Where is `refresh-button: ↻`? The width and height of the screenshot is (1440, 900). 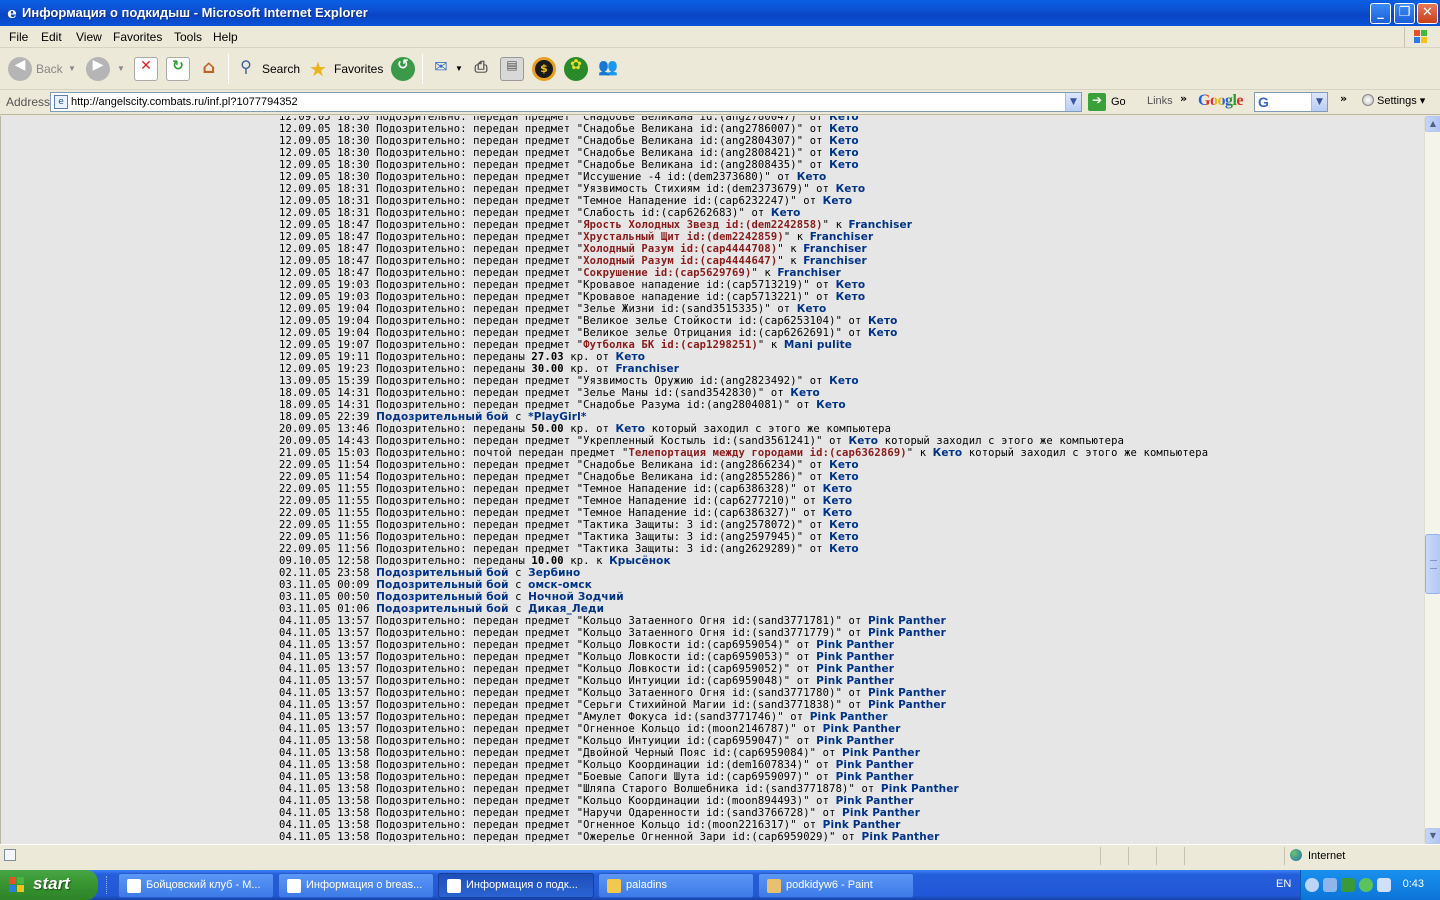 refresh-button: ↻ is located at coordinates (179, 69).